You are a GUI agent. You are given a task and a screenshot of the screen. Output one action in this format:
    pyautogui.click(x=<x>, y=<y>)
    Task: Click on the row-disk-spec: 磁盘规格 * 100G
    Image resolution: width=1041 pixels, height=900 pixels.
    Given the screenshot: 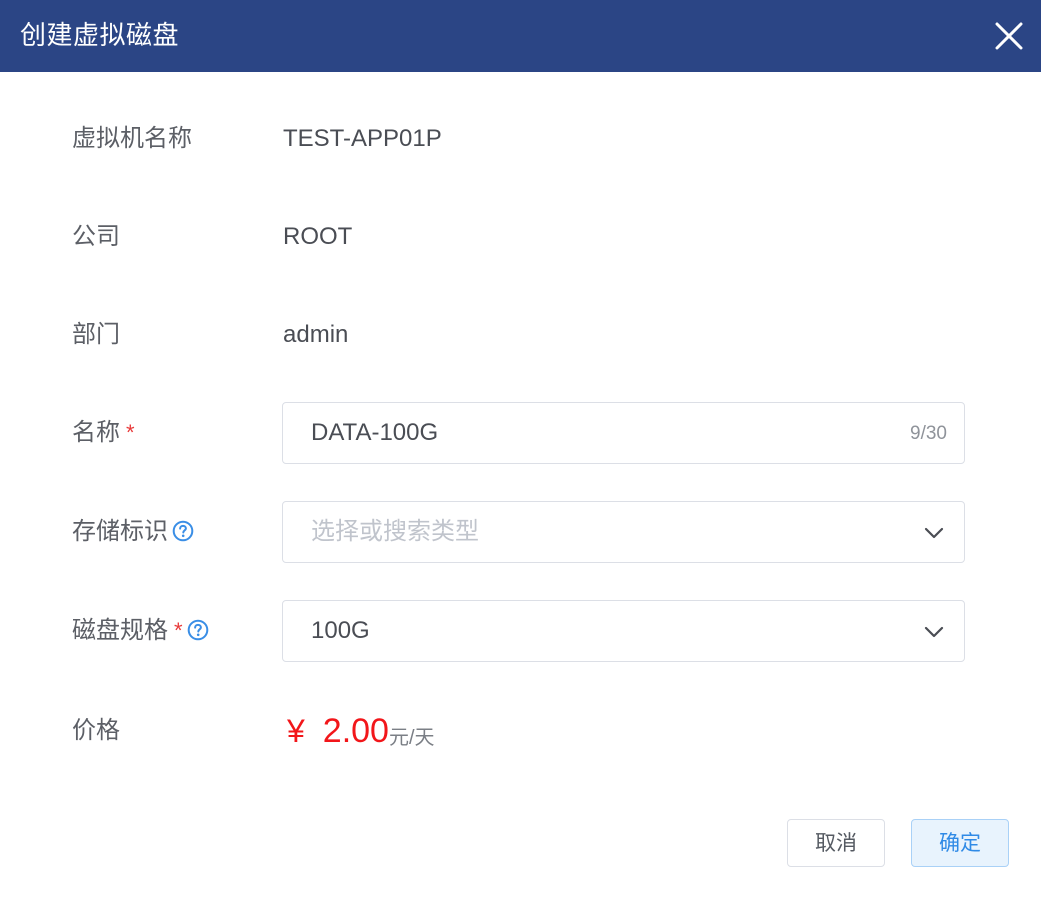 What is the action you would take?
    pyautogui.click(x=520, y=631)
    